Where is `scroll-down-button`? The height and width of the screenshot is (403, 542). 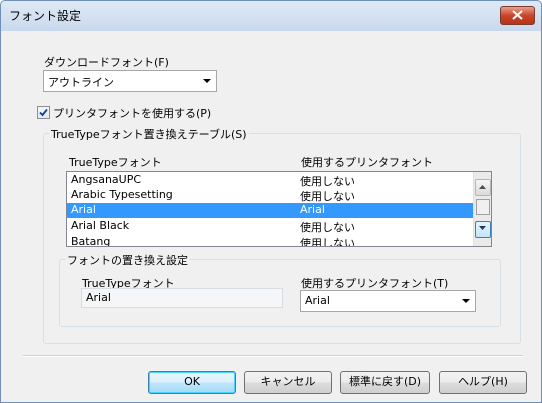
scroll-down-button is located at coordinates (483, 229).